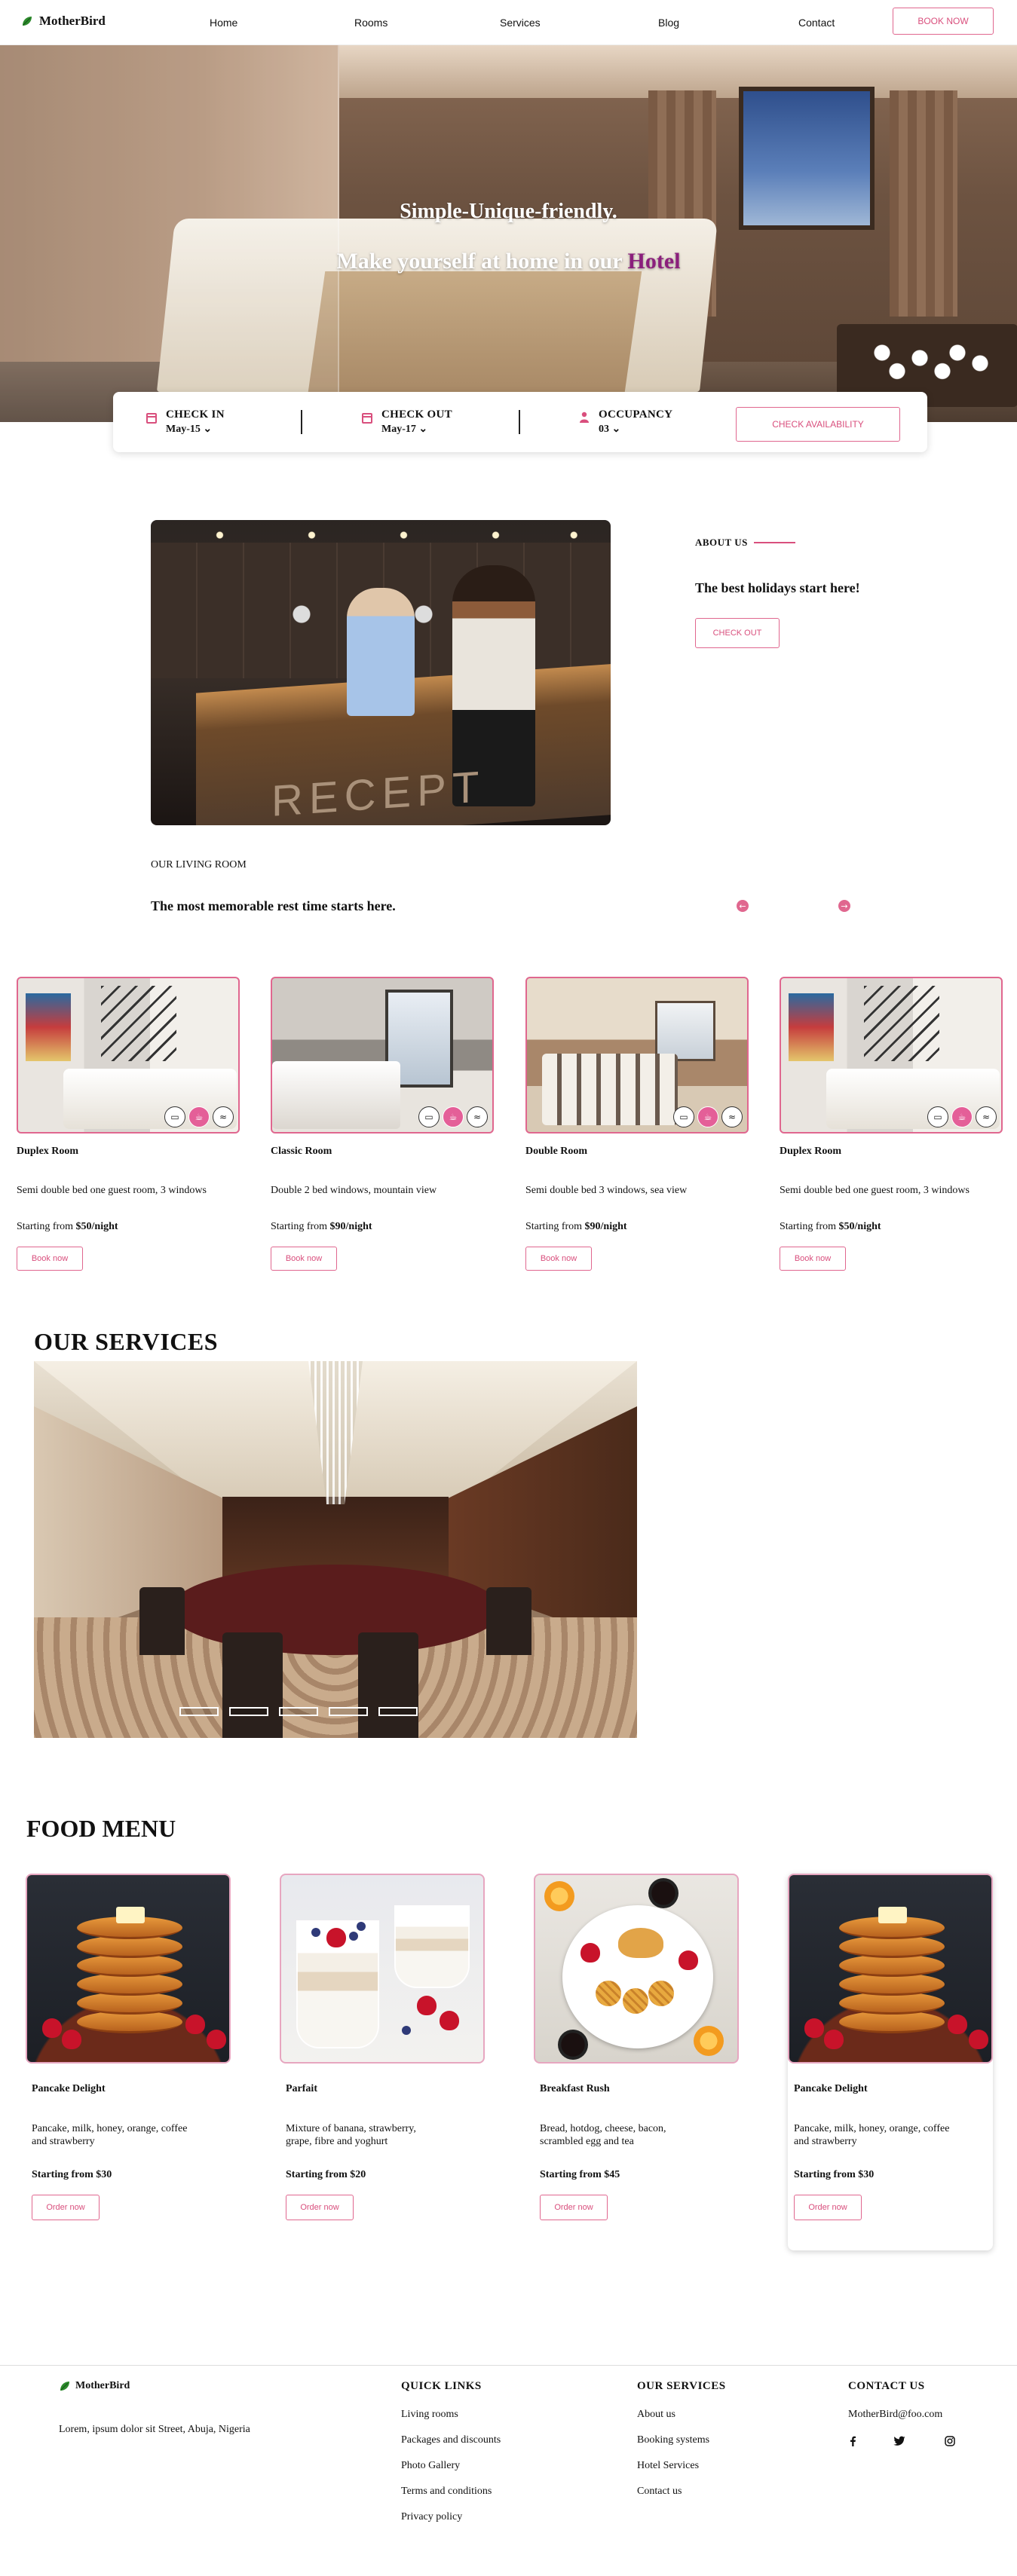 This screenshot has width=1017, height=2576. Describe the element at coordinates (407, 422) in the screenshot. I see `checkout-field: CHECK OUT May-17 ⌄` at that location.